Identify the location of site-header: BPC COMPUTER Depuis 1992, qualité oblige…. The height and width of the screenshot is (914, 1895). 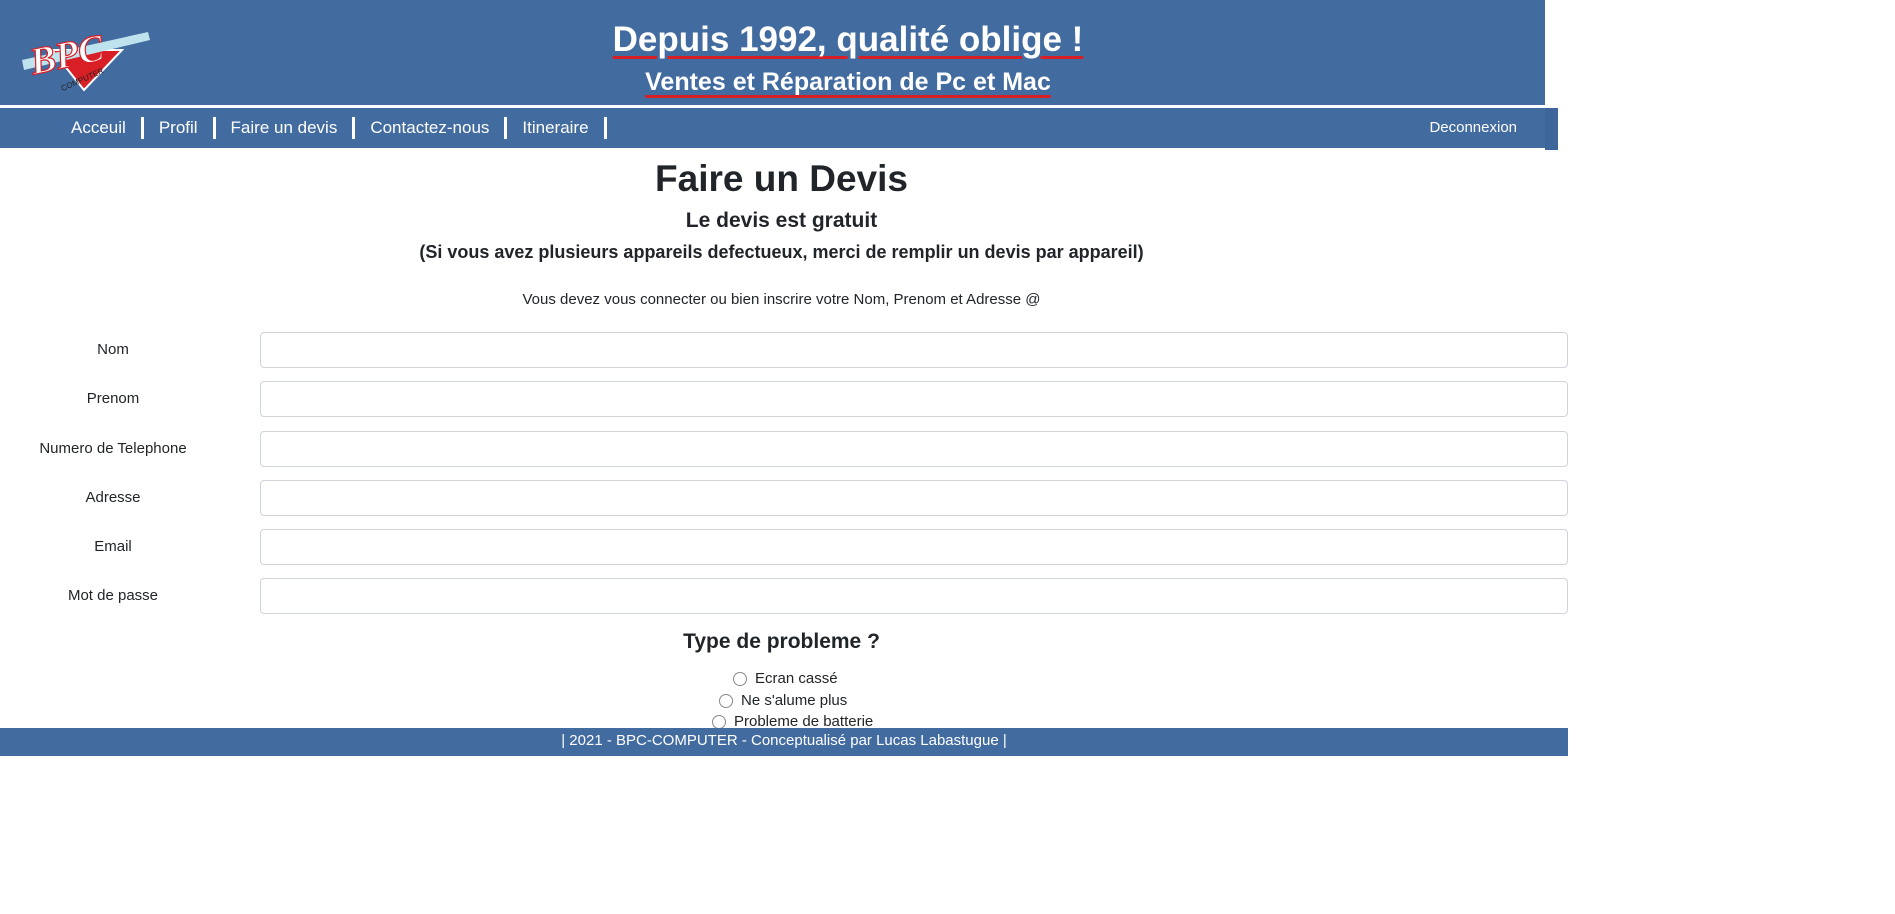
(772, 52).